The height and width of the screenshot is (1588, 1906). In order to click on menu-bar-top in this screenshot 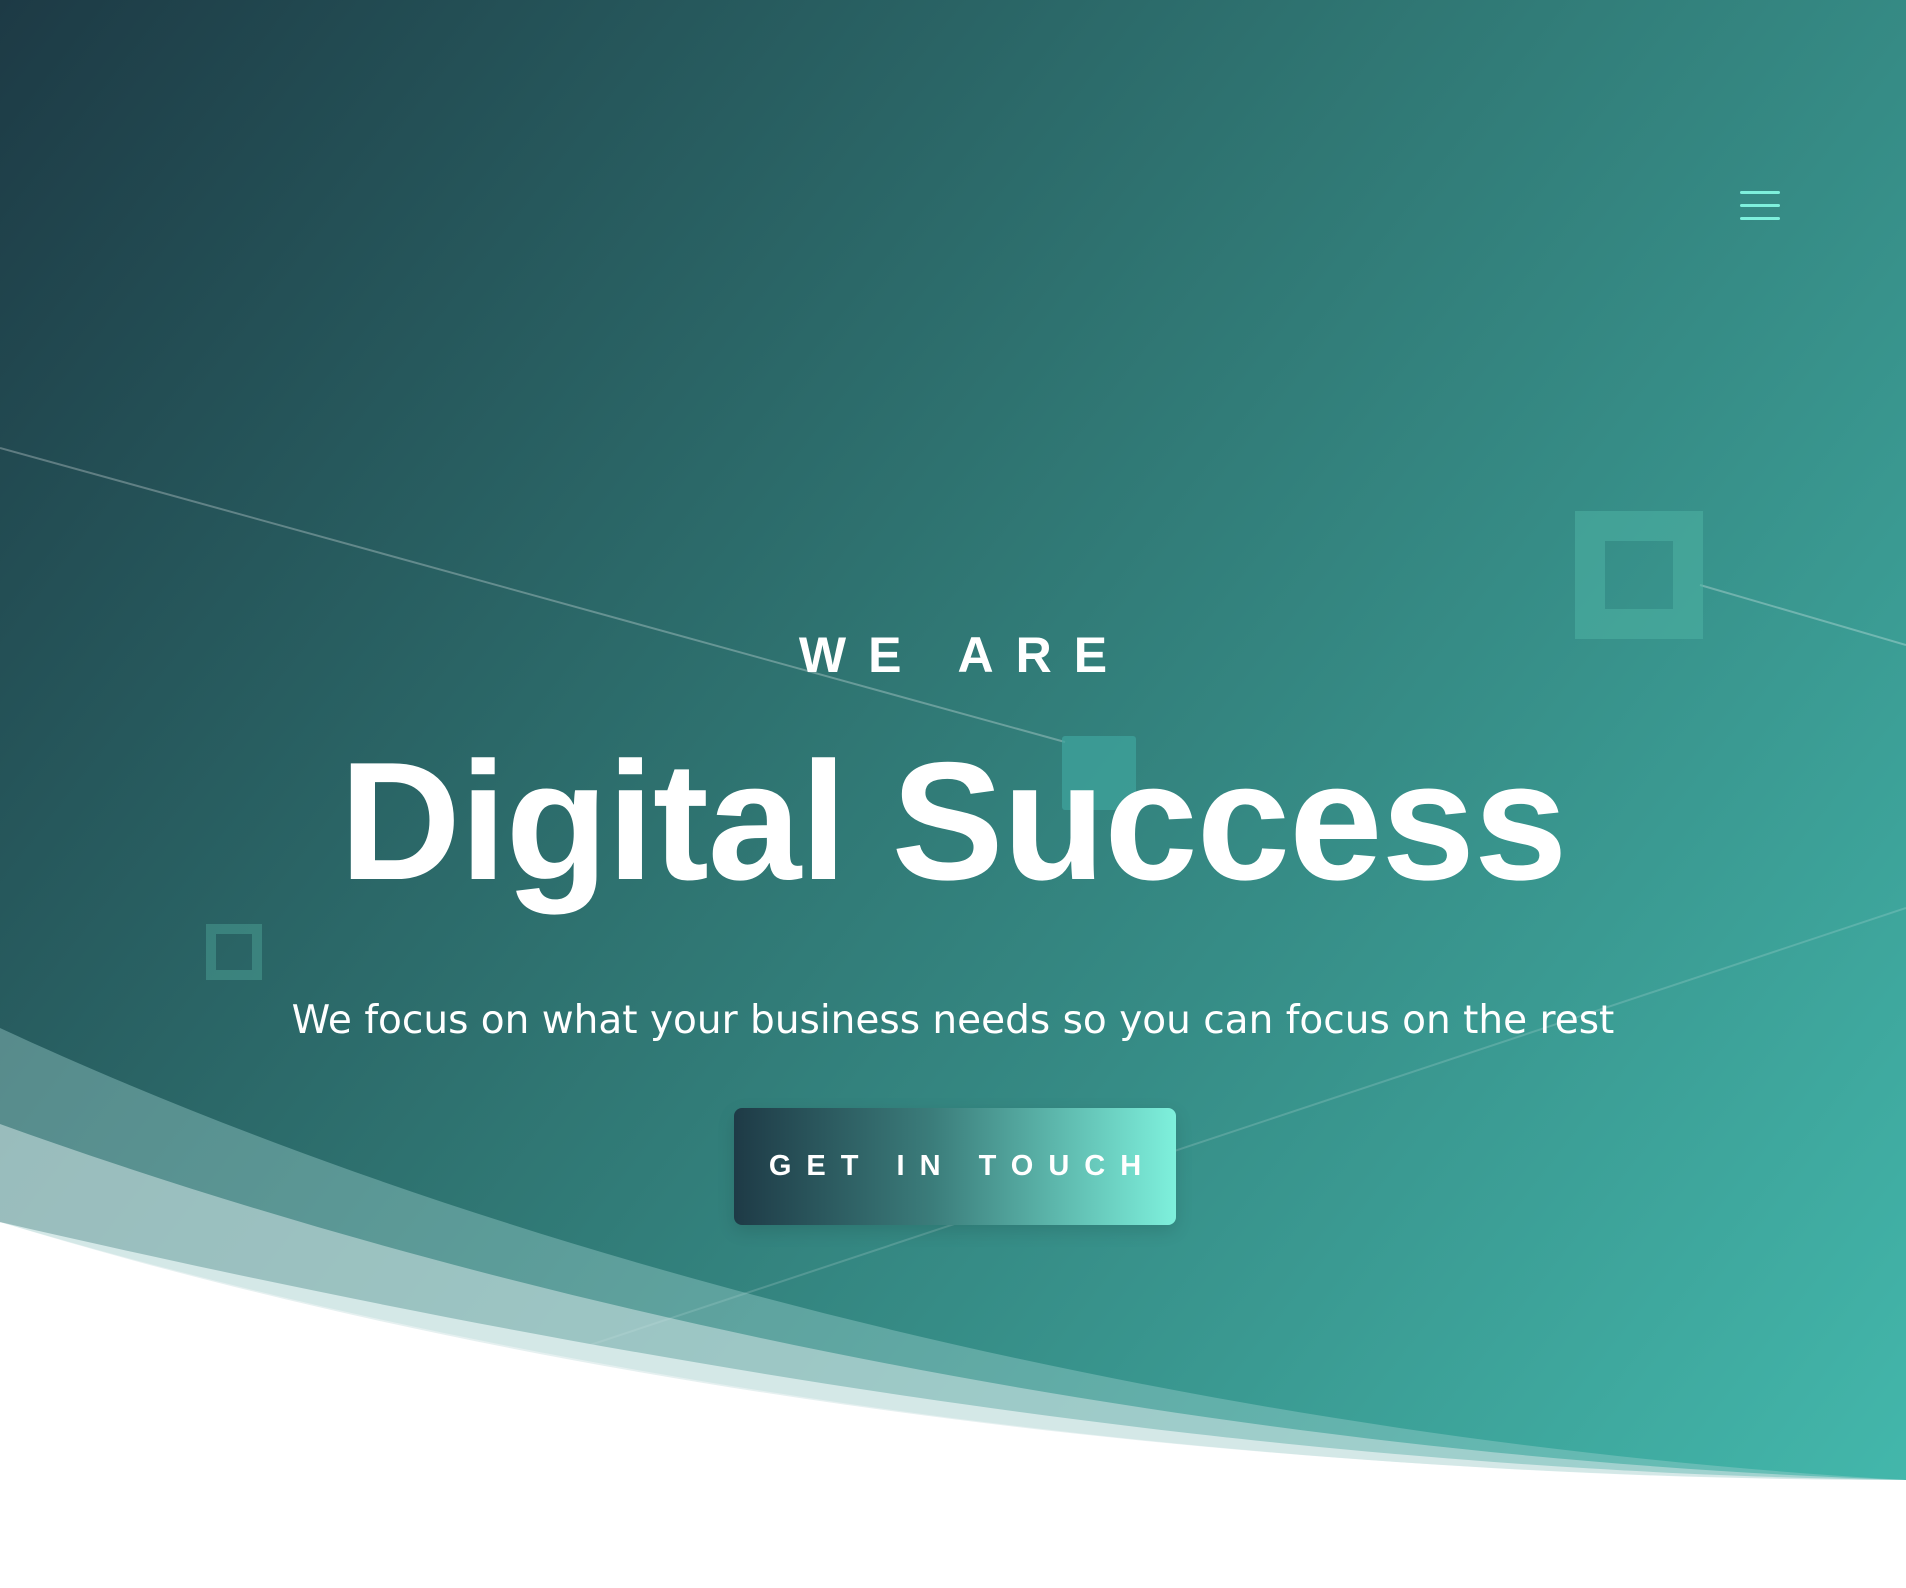, I will do `click(1760, 192)`.